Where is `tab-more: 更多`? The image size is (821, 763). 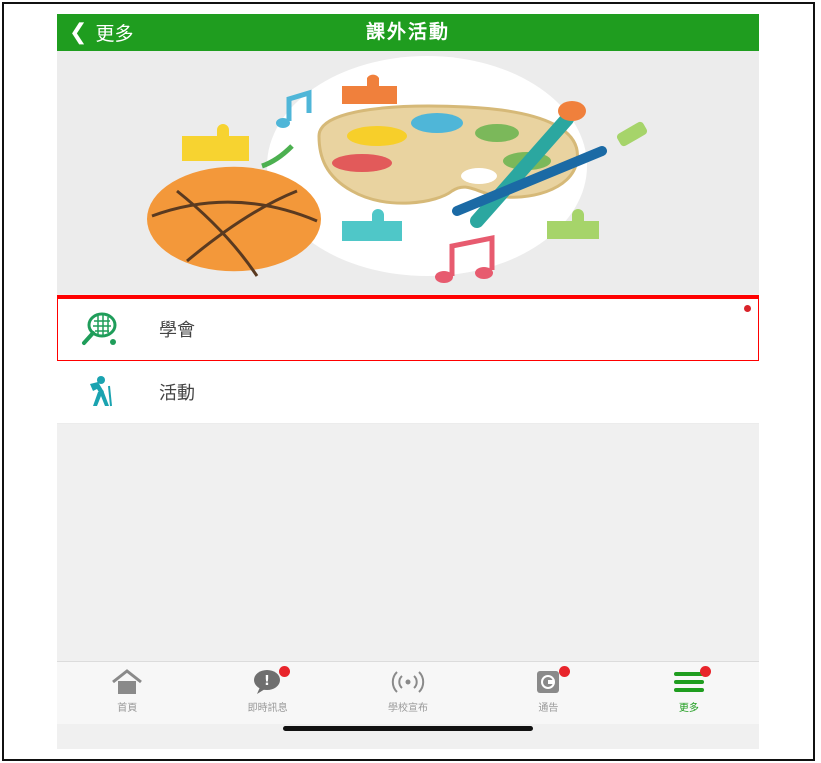 tab-more: 更多 is located at coordinates (689, 693).